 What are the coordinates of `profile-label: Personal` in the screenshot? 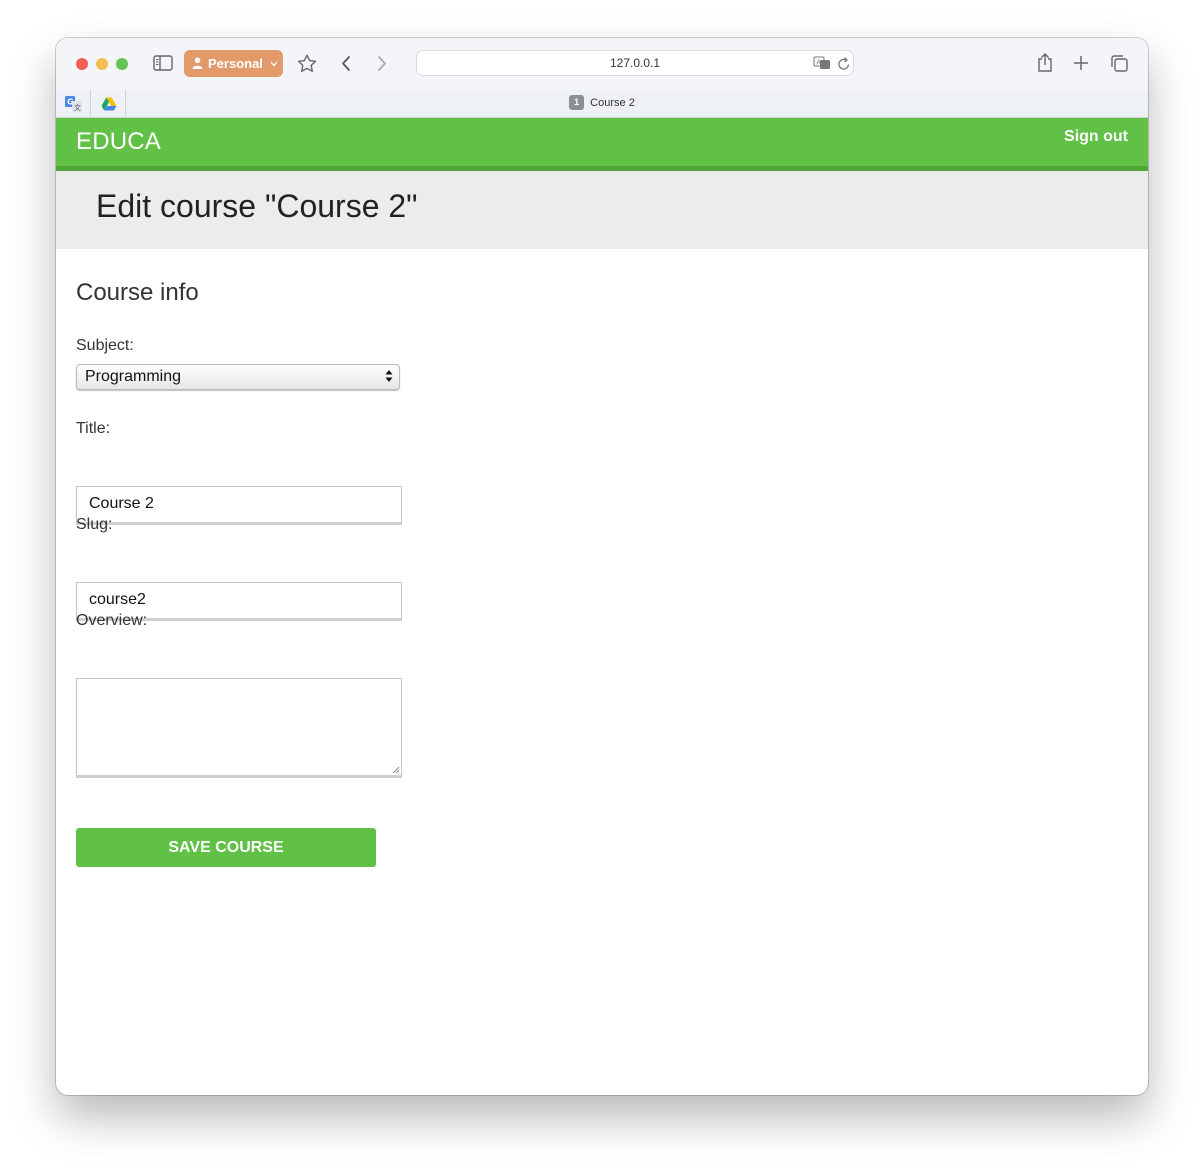 It's located at (235, 63).